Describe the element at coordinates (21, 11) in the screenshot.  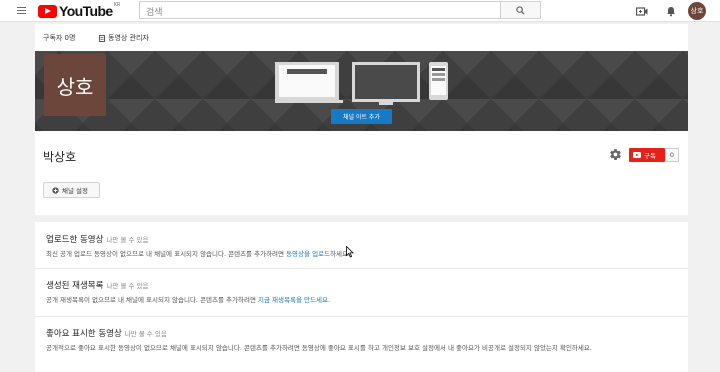
I see `menu-icon` at that location.